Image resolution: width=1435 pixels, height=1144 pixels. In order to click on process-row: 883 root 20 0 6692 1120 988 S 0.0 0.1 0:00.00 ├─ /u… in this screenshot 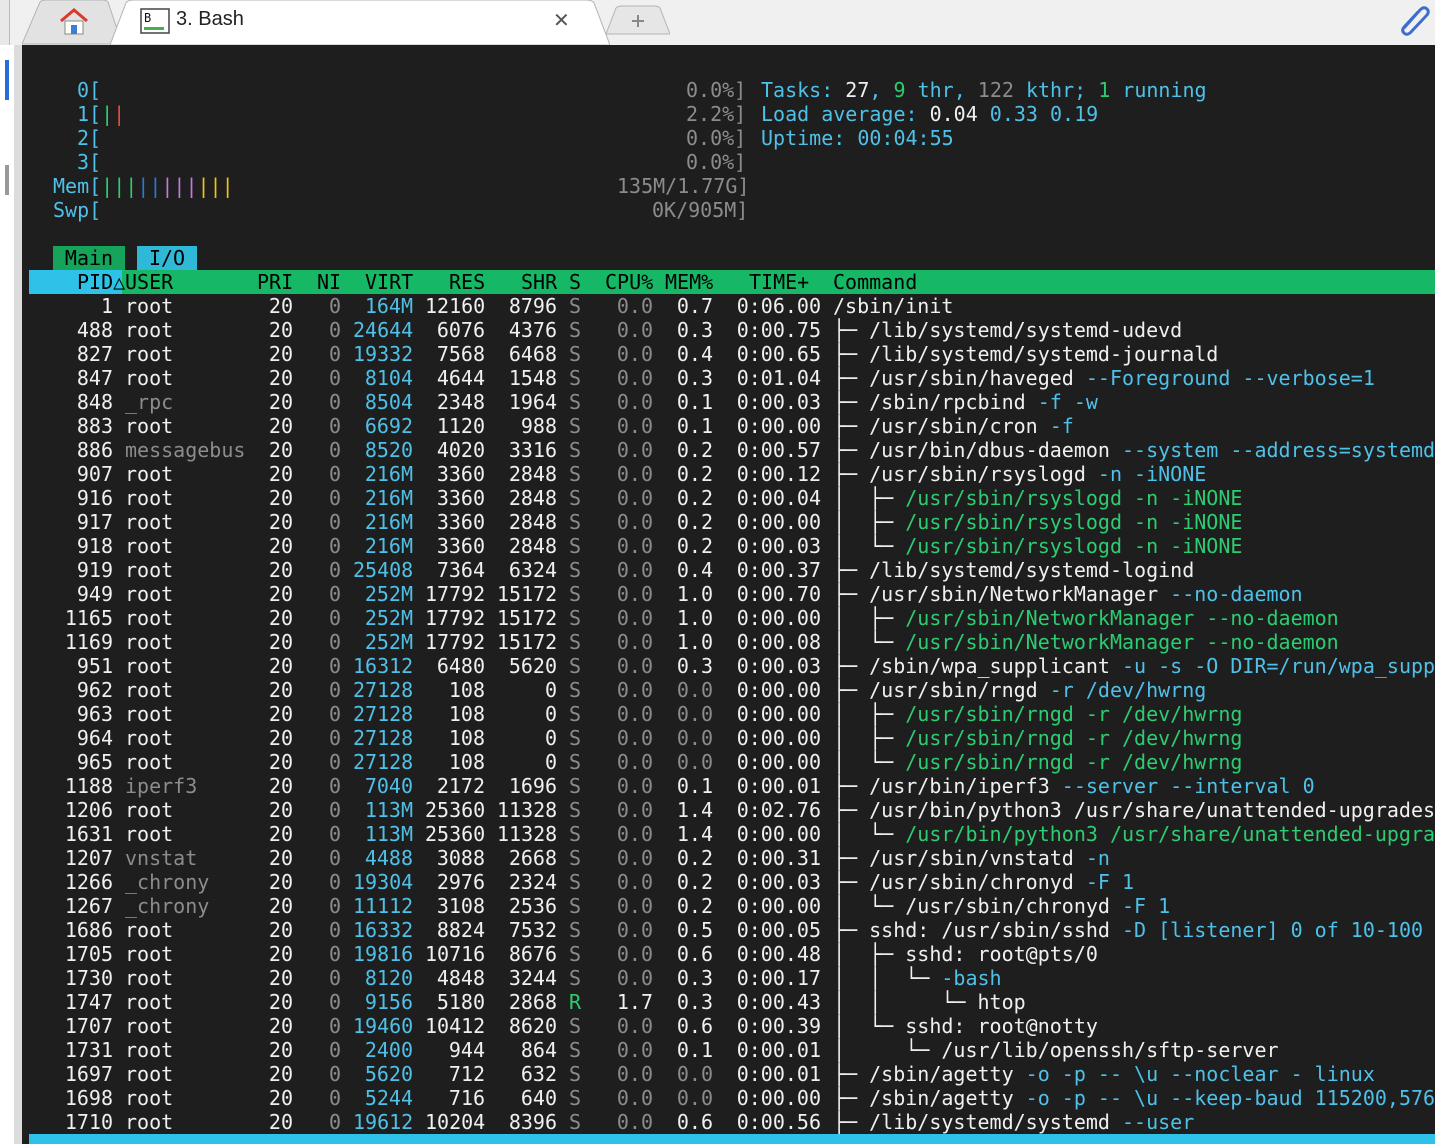, I will do `click(732, 426)`.